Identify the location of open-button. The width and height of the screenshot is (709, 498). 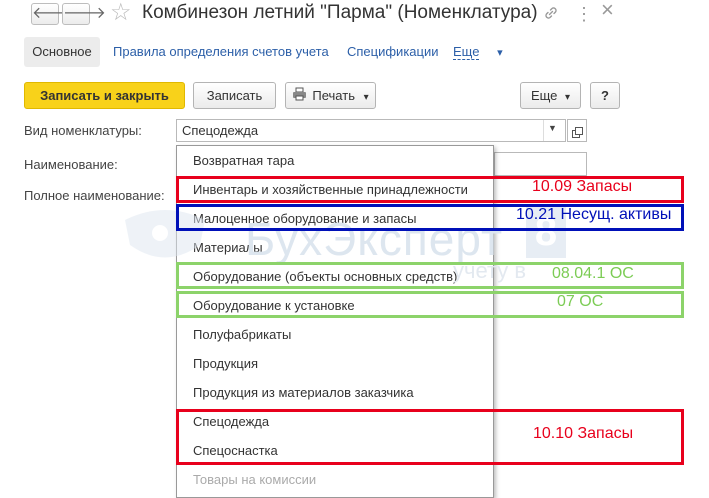
(577, 130).